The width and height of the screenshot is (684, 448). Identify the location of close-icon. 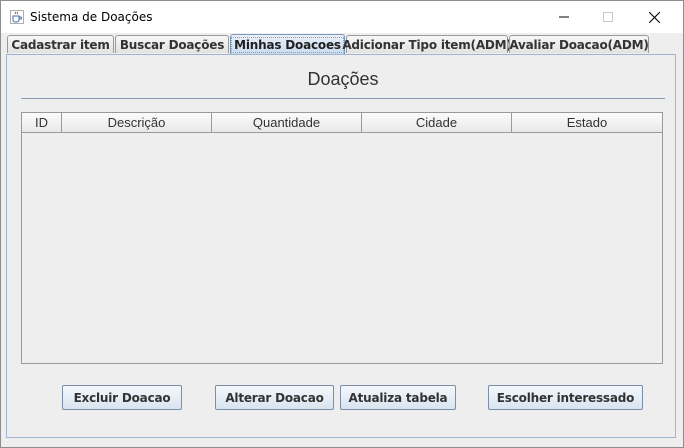
(654, 17).